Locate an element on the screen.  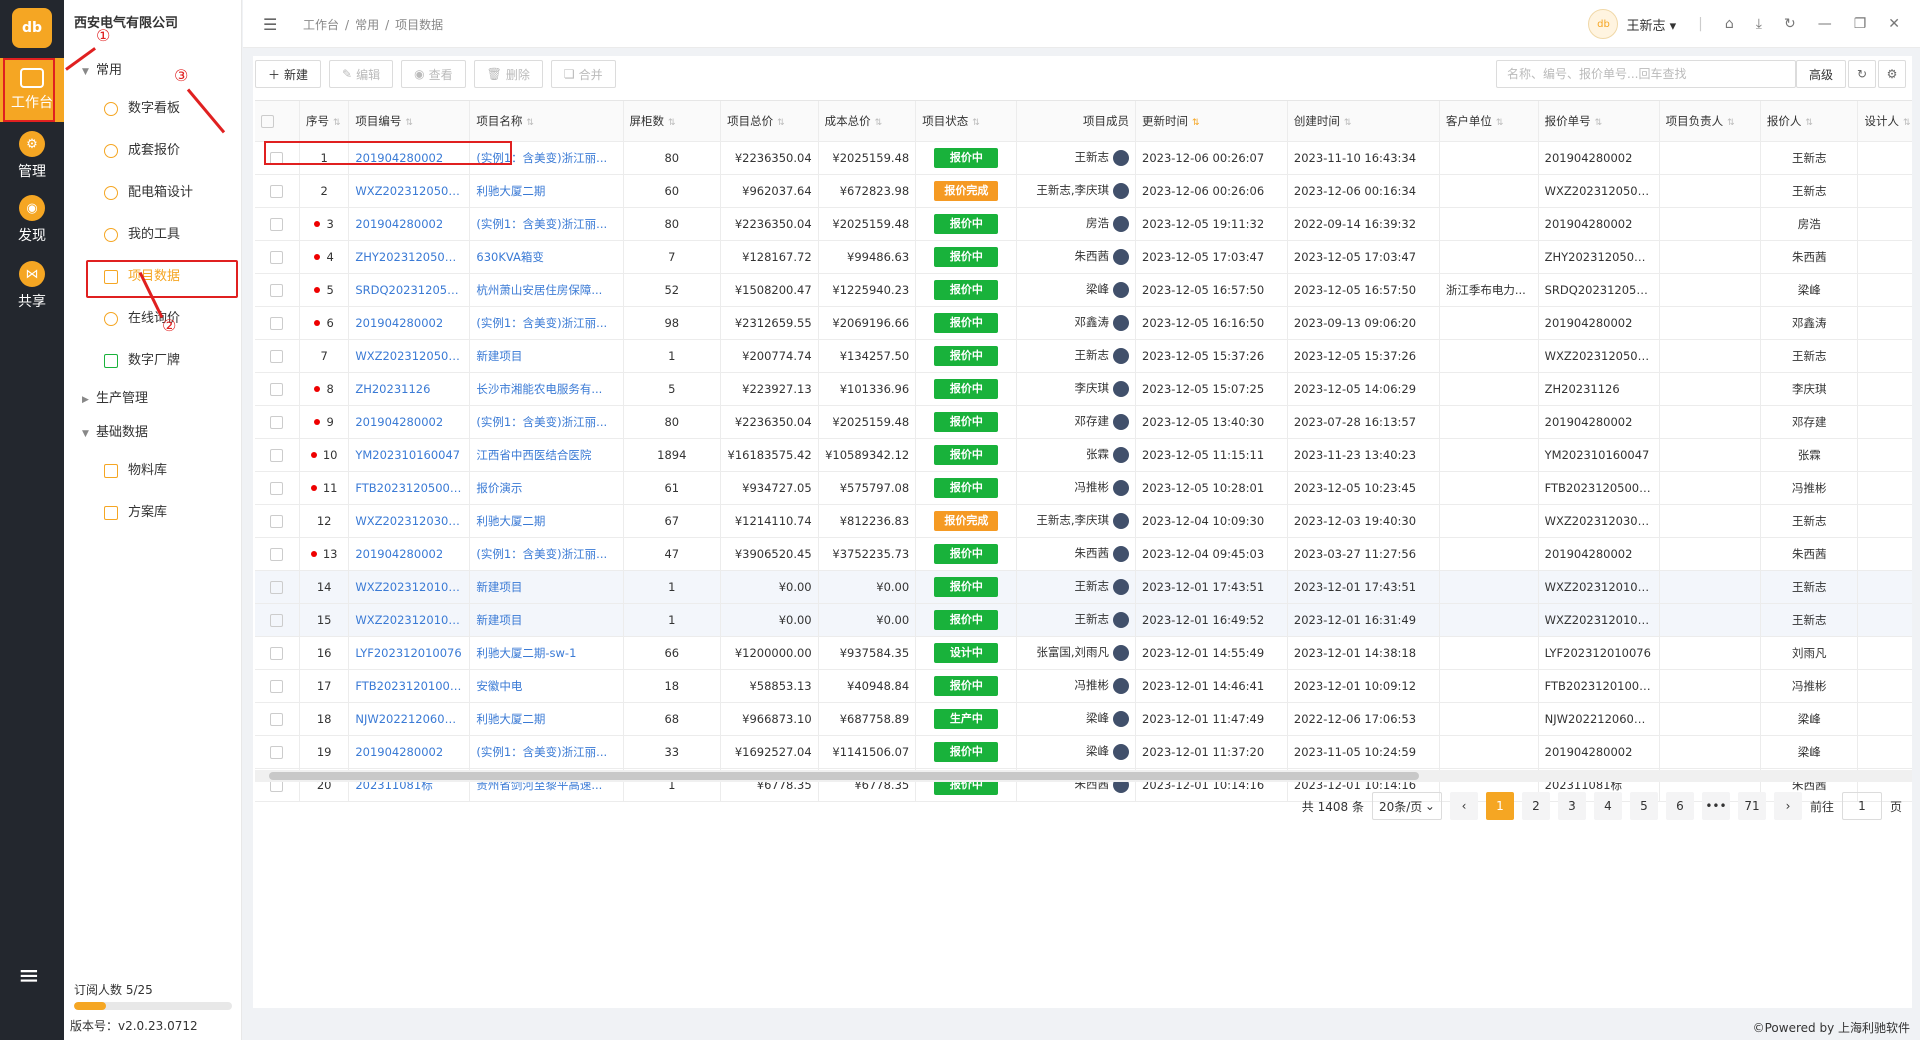
column-header: 设计人 ⇅ is located at coordinates (1884, 121).